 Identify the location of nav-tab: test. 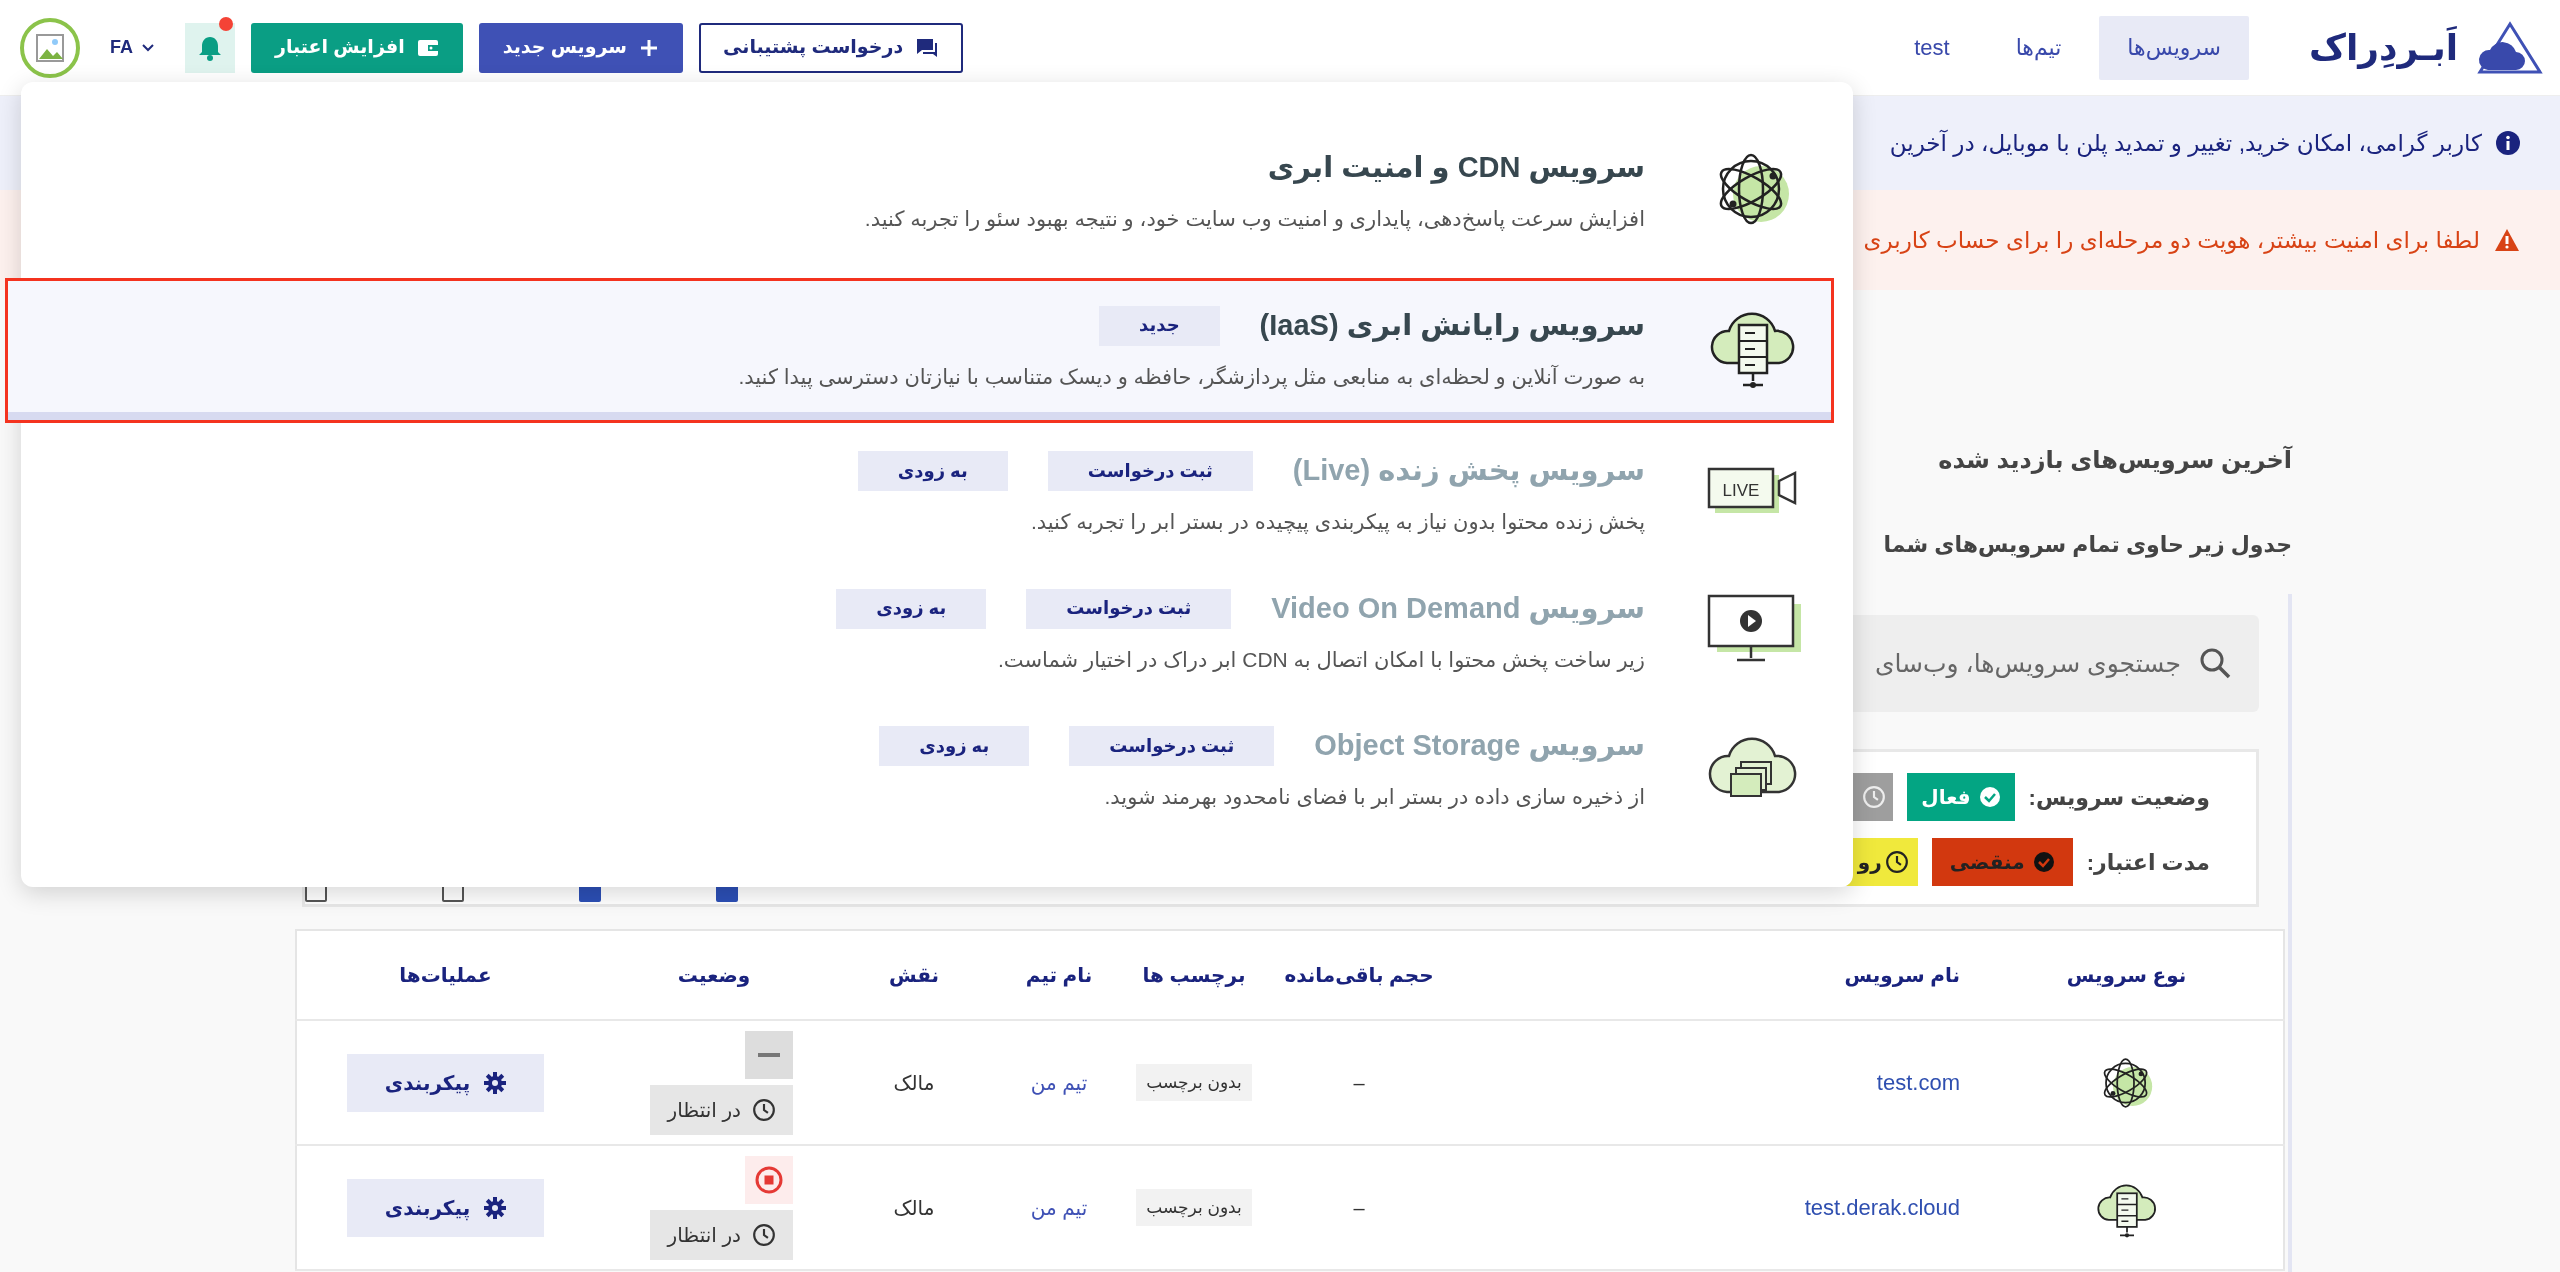
(1932, 47).